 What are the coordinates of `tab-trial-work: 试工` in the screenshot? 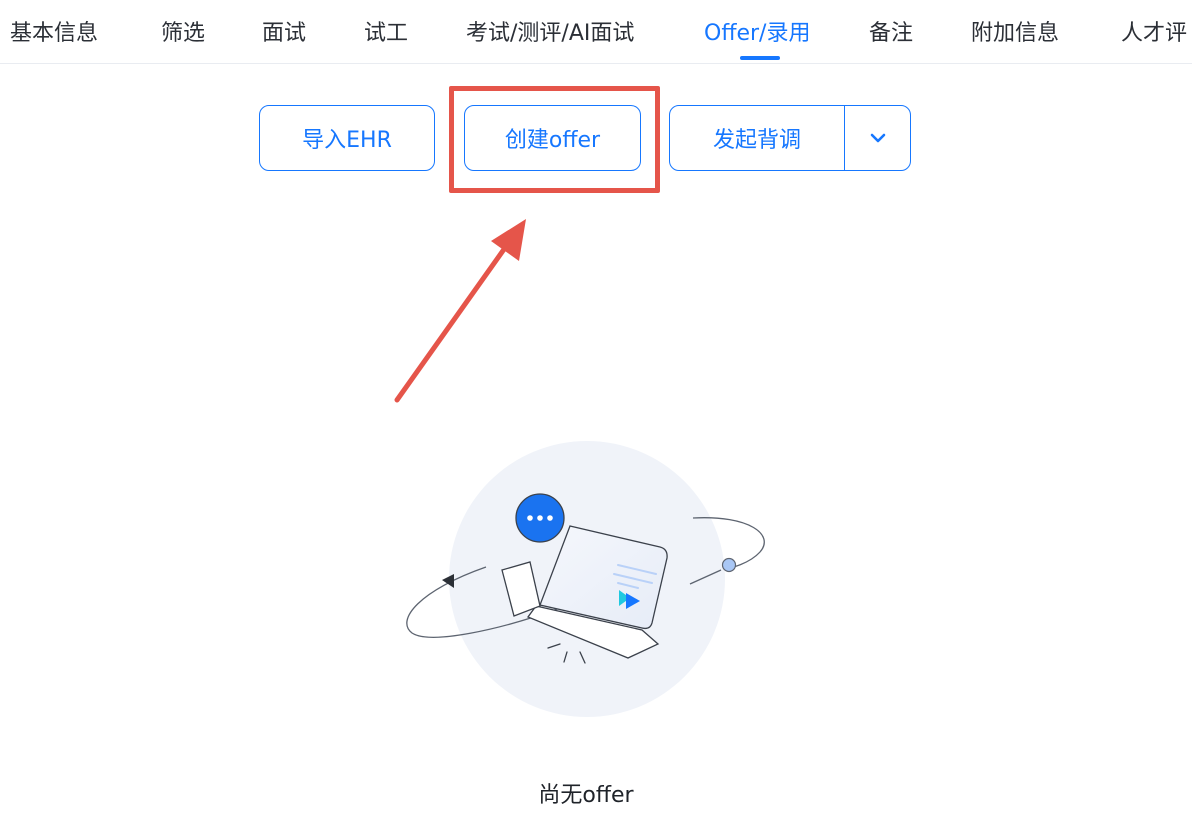 It's located at (386, 34).